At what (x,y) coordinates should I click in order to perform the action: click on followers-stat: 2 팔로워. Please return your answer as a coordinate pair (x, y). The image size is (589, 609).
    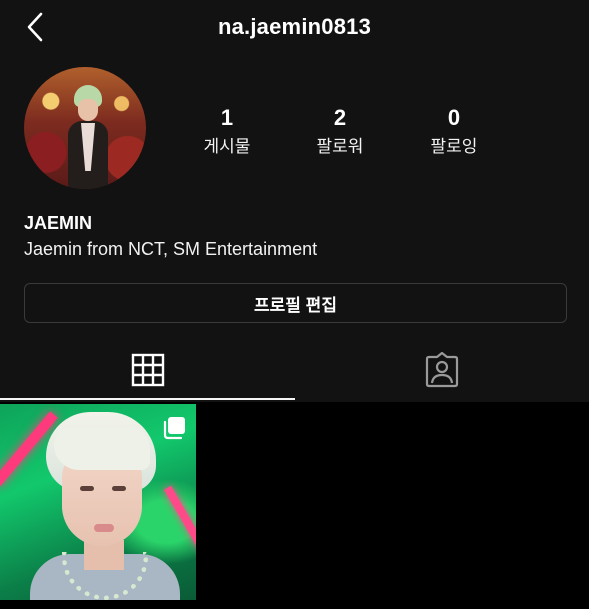
    Looking at the image, I should click on (340, 131).